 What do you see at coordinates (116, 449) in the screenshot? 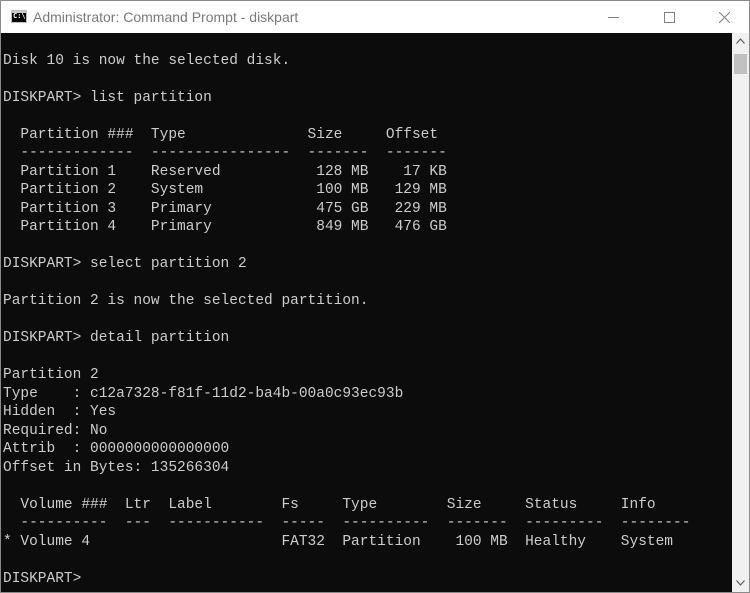
I see `console-line: Attrib : 0000000000000000` at bounding box center [116, 449].